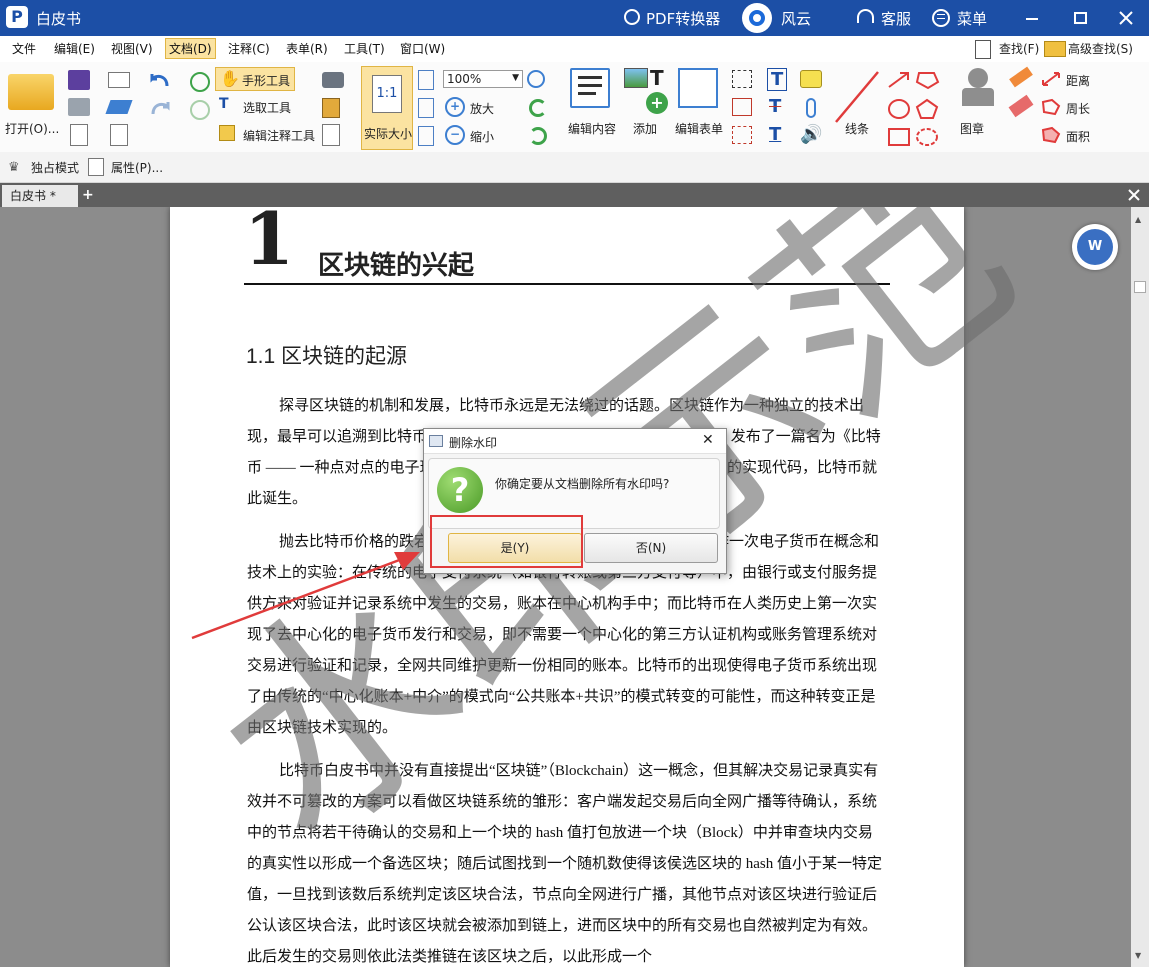 The image size is (1149, 967). What do you see at coordinates (857, 98) in the screenshot?
I see `line-tool-icon` at bounding box center [857, 98].